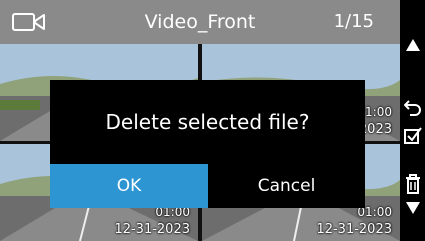 Image resolution: width=425 pixels, height=241 pixels. Describe the element at coordinates (286, 186) in the screenshot. I see `cancel-button: Cancel` at that location.